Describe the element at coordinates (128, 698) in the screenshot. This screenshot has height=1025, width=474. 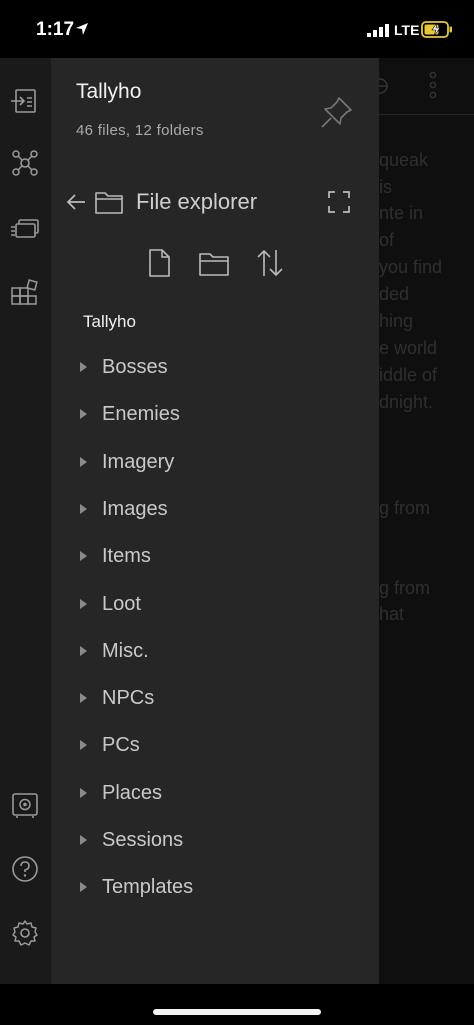
I see `folder-label: NPCs` at that location.